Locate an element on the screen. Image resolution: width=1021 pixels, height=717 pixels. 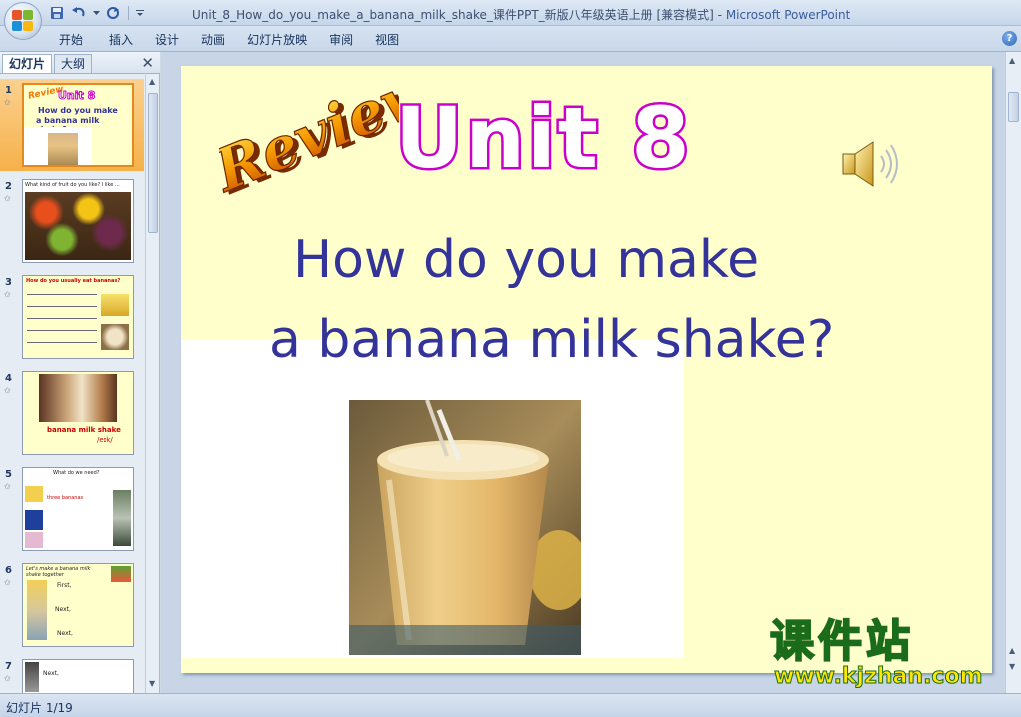
thumb-title: Unit 8 is located at coordinates (76, 96).